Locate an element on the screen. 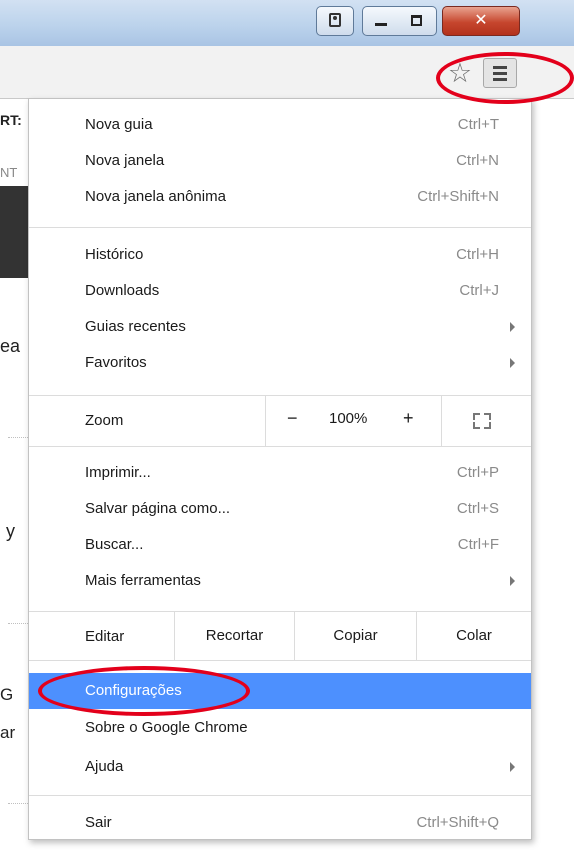 This screenshot has height=850, width=574. menu-item-shortcut: Ctrl+H is located at coordinates (477, 254).